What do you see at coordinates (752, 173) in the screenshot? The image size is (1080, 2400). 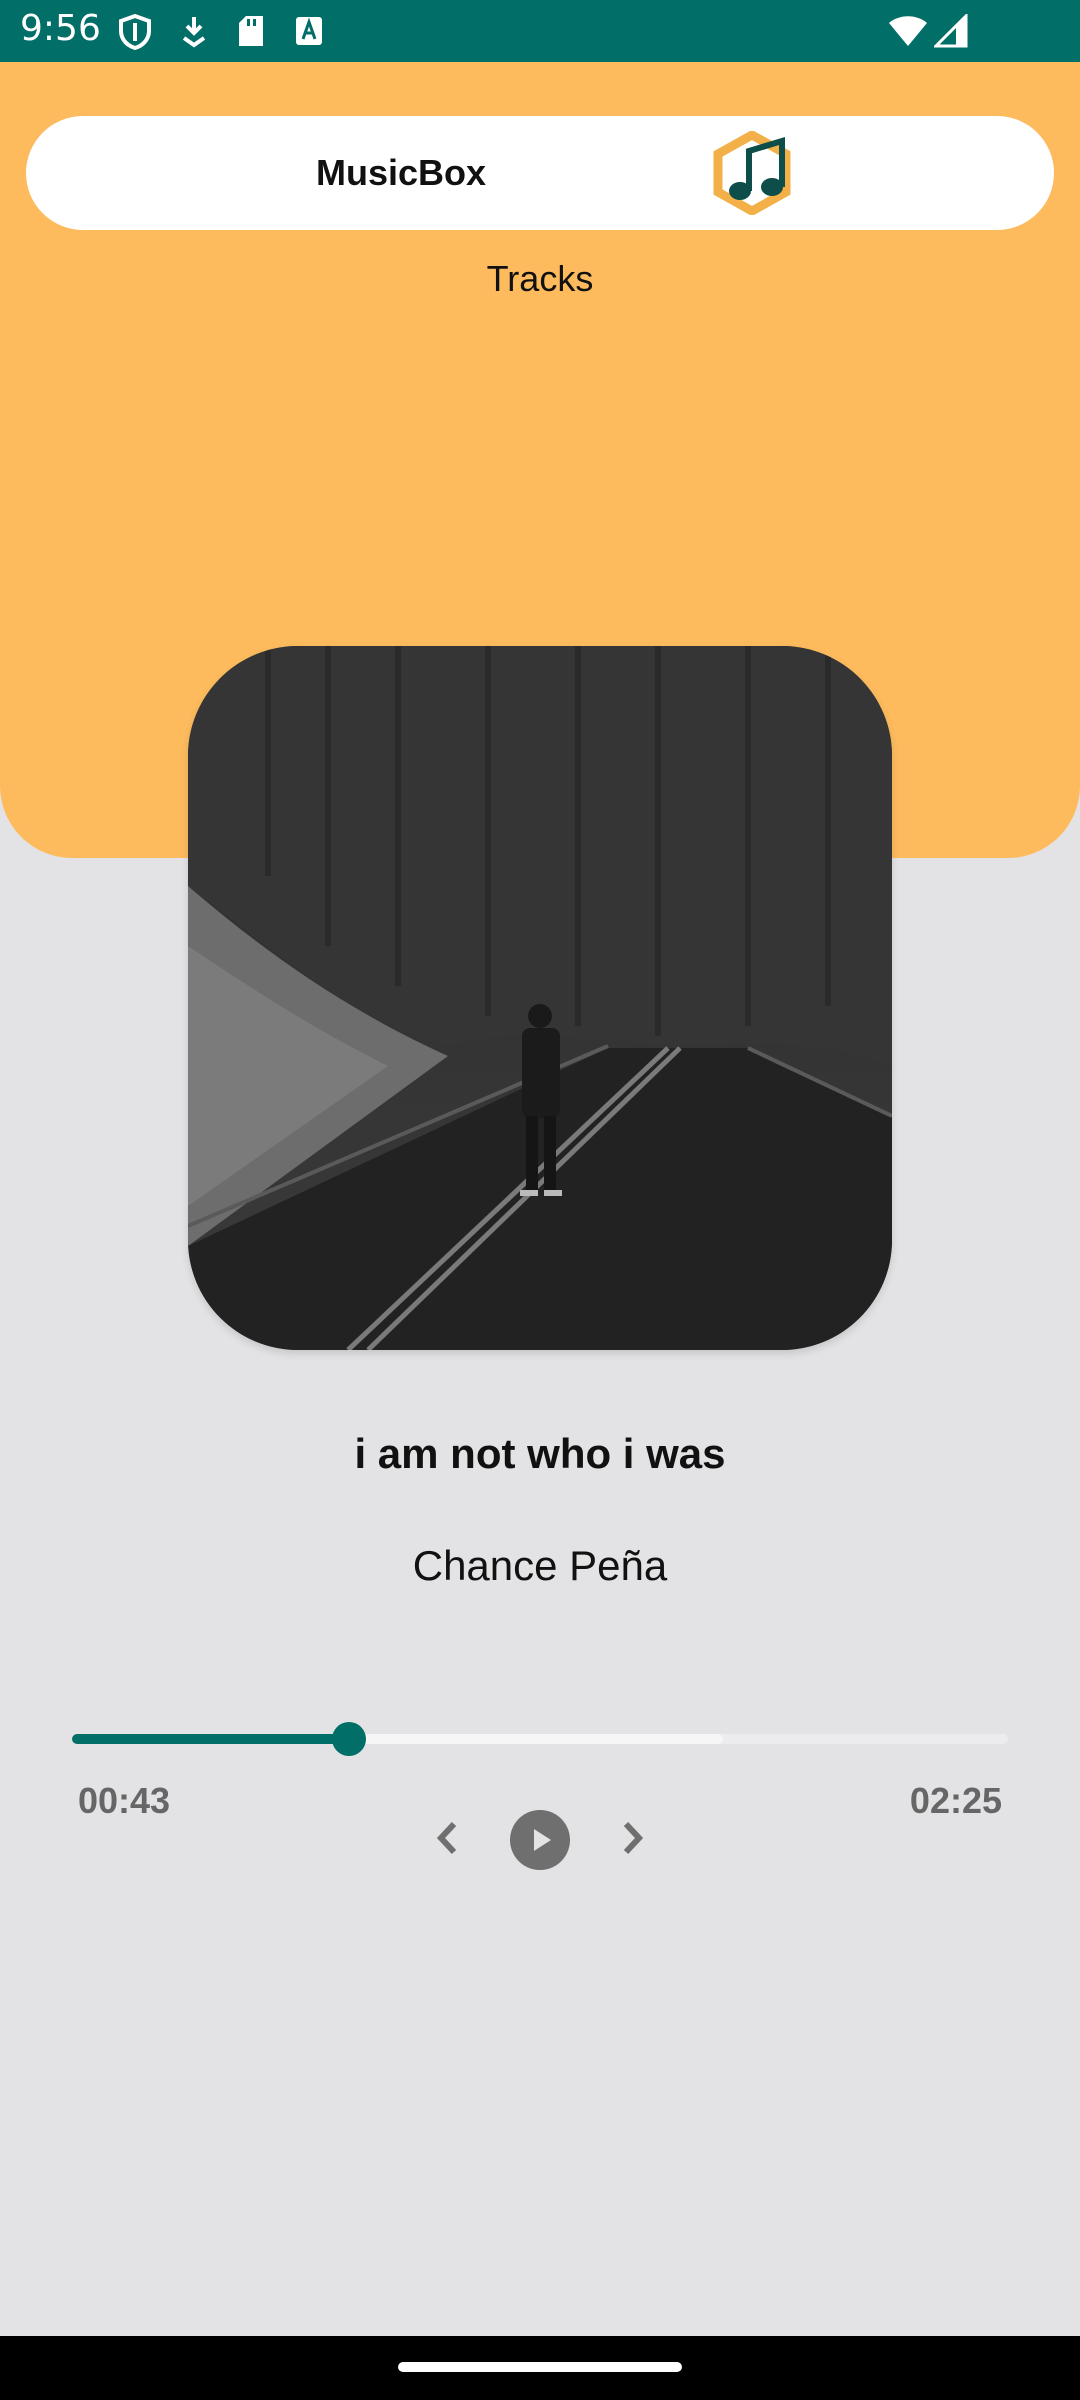 I see `music-note-logo-icon` at bounding box center [752, 173].